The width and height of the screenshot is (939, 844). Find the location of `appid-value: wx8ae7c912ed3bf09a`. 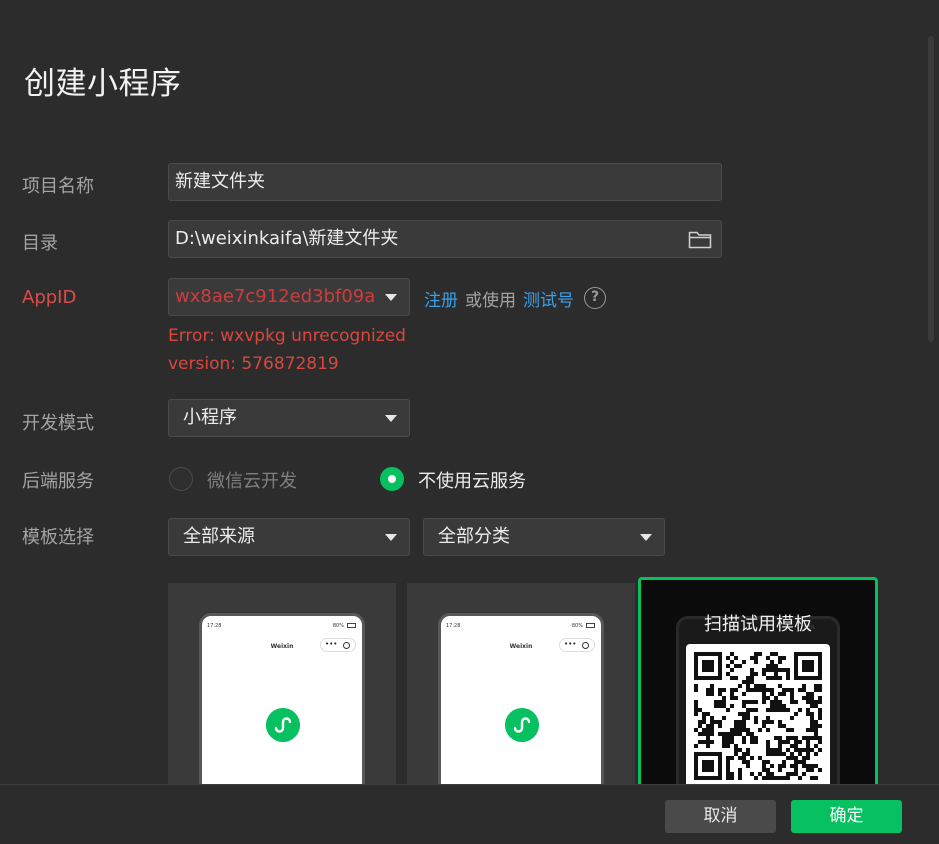

appid-value: wx8ae7c912ed3bf09a is located at coordinates (275, 296).